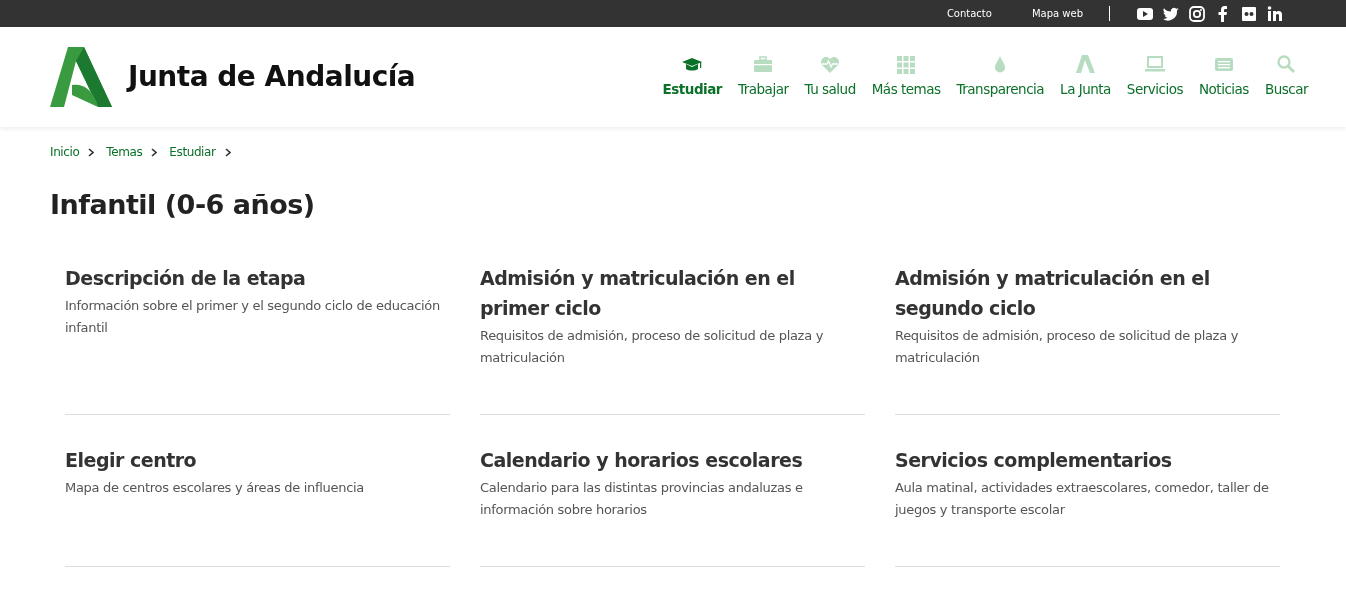 The width and height of the screenshot is (1346, 600). What do you see at coordinates (1154, 64) in the screenshot?
I see `laptop-icon` at bounding box center [1154, 64].